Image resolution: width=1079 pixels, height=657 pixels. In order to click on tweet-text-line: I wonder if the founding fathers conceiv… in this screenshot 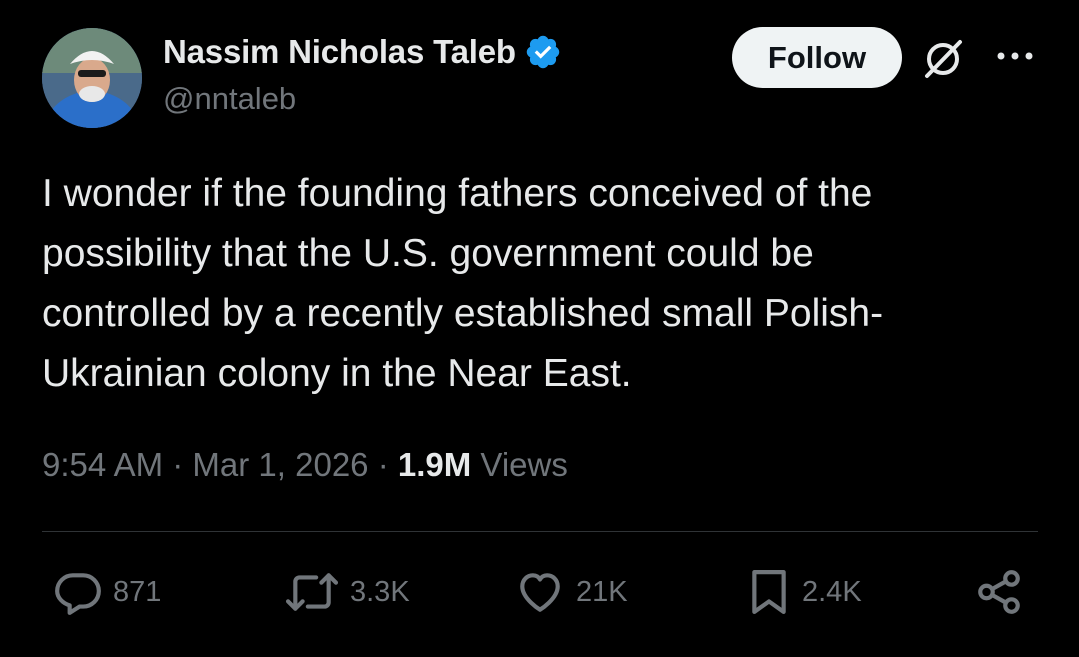, I will do `click(457, 193)`.